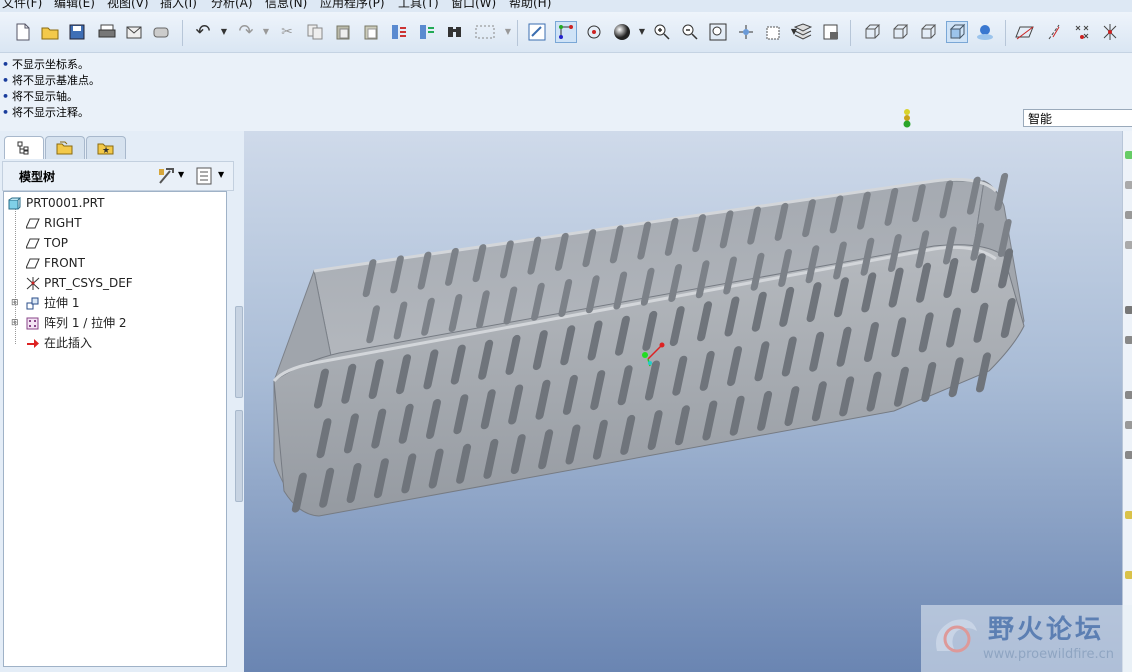 Image resolution: width=1132 pixels, height=672 pixels. What do you see at coordinates (1128, 155) in the screenshot?
I see `tool-sketch-icon` at bounding box center [1128, 155].